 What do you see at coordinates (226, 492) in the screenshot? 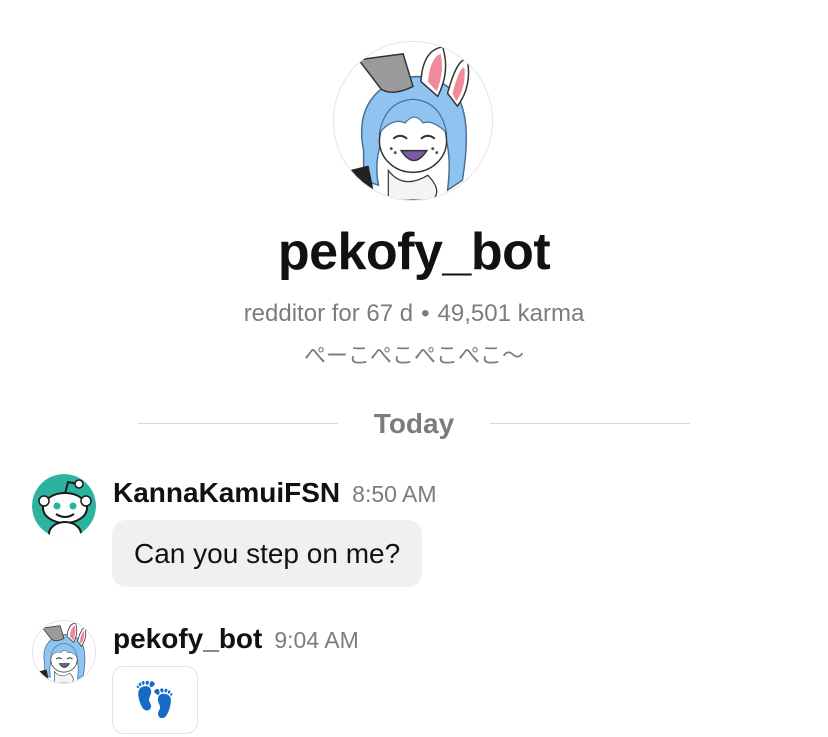
I see `message-author: KannaKamuiFSN` at bounding box center [226, 492].